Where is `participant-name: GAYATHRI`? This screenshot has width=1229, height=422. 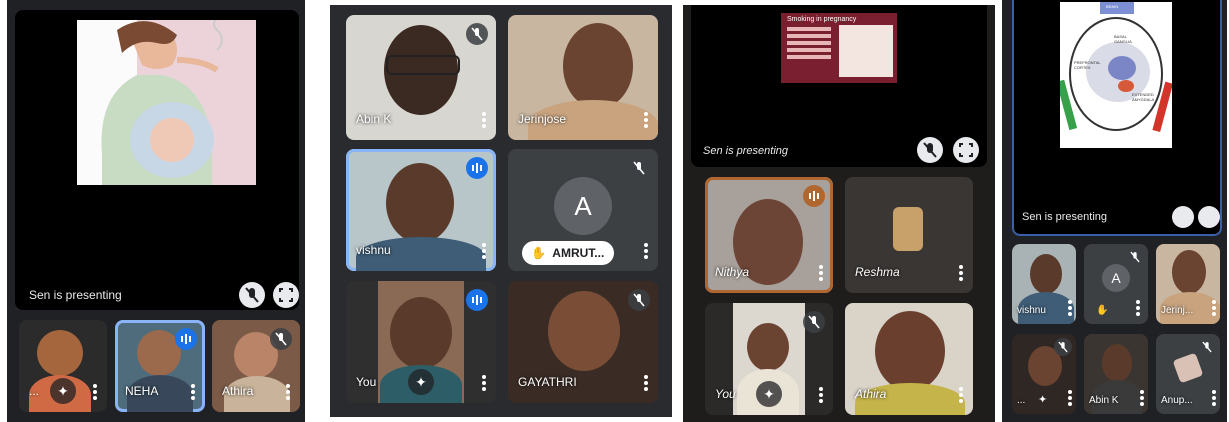
participant-name: GAYATHRI is located at coordinates (547, 382).